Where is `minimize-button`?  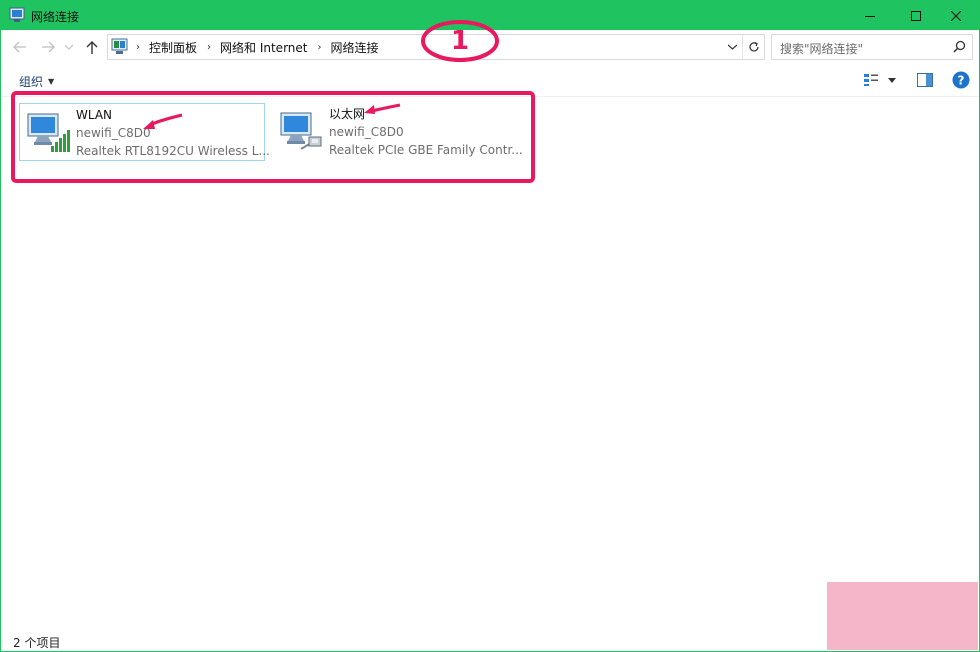
minimize-button is located at coordinates (870, 15).